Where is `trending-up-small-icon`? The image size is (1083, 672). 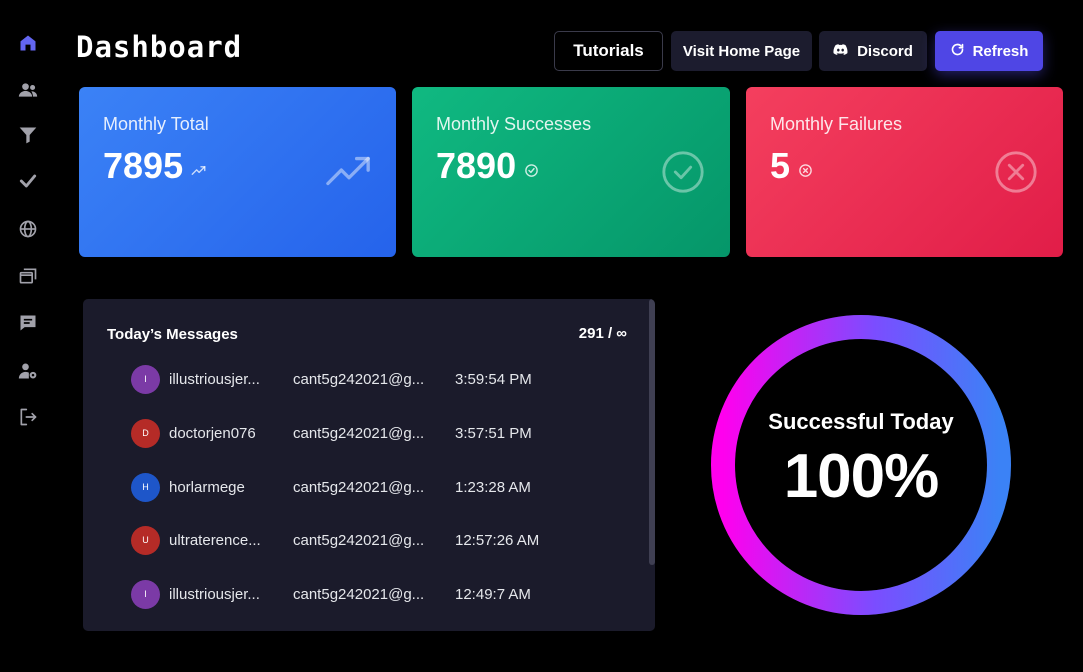 trending-up-small-icon is located at coordinates (198, 166).